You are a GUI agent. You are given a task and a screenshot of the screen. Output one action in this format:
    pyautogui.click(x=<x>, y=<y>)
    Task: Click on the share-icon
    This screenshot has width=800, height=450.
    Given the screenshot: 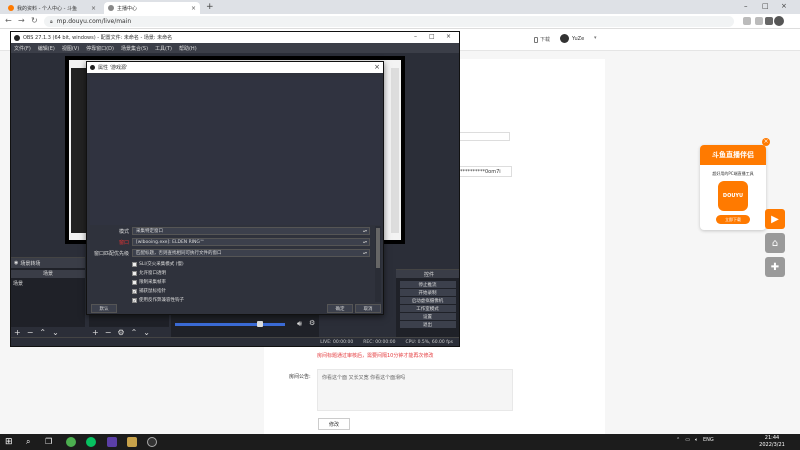 What is the action you would take?
    pyautogui.click(x=747, y=21)
    